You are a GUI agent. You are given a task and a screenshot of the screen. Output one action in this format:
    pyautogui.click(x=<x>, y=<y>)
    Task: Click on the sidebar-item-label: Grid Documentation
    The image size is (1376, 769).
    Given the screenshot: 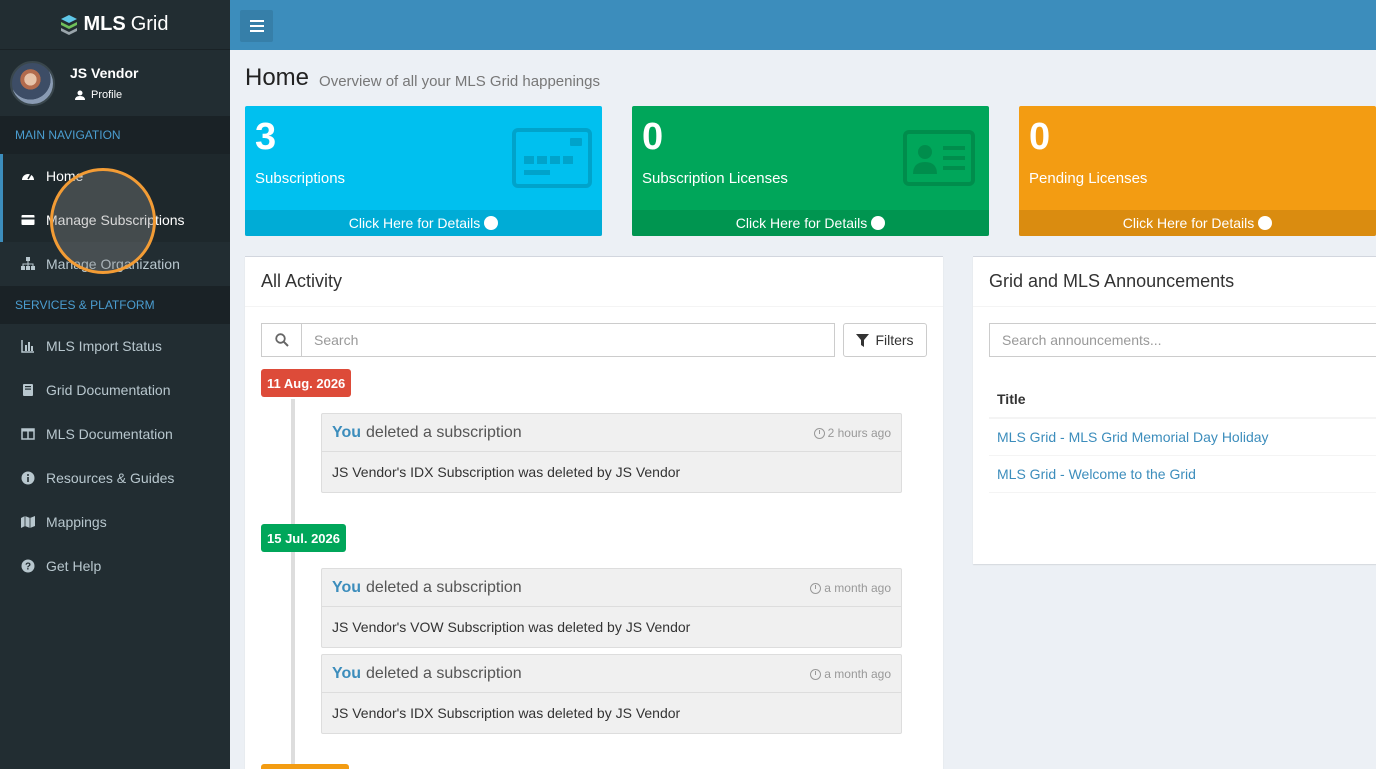 What is the action you would take?
    pyautogui.click(x=108, y=390)
    